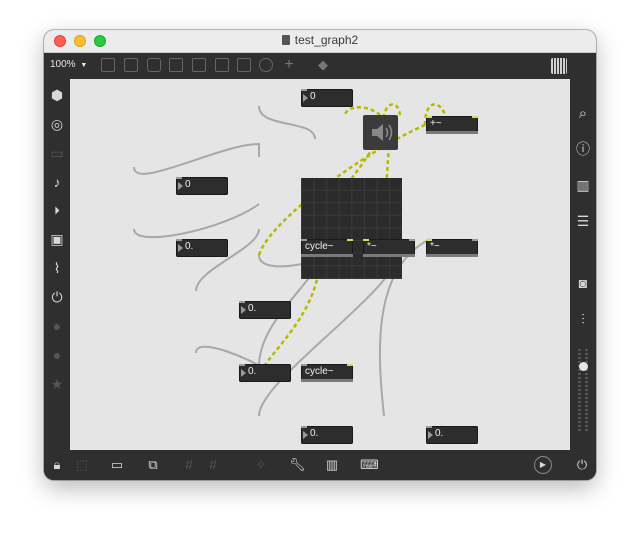 This screenshot has width=640, height=537. What do you see at coordinates (57, 326) in the screenshot?
I see `help-circle-icon: ●` at bounding box center [57, 326].